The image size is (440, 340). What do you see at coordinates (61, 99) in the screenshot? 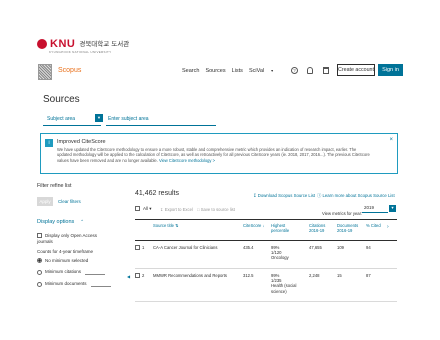
I see `page-title: Sources` at bounding box center [61, 99].